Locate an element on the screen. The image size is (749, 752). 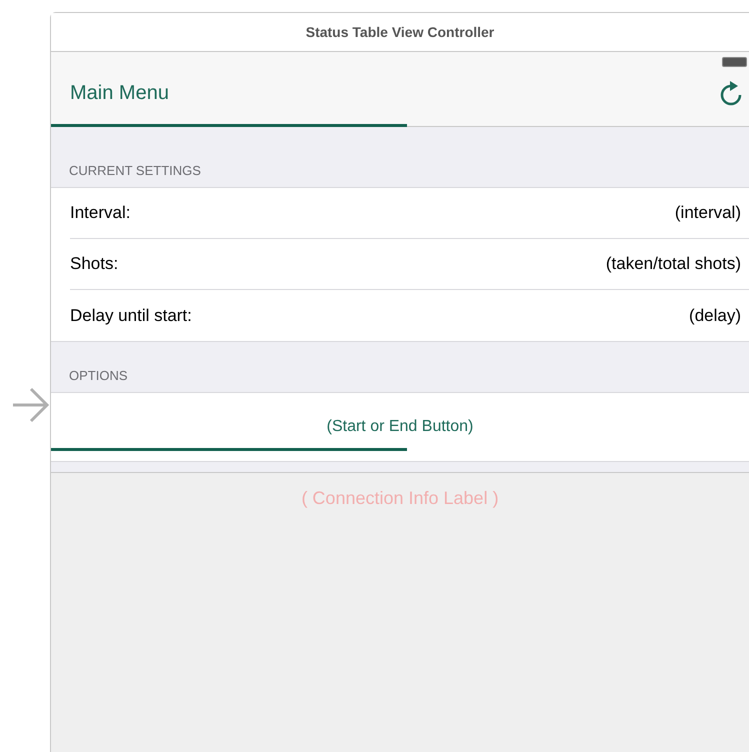
row-value: (taken/total shots) is located at coordinates (673, 264).